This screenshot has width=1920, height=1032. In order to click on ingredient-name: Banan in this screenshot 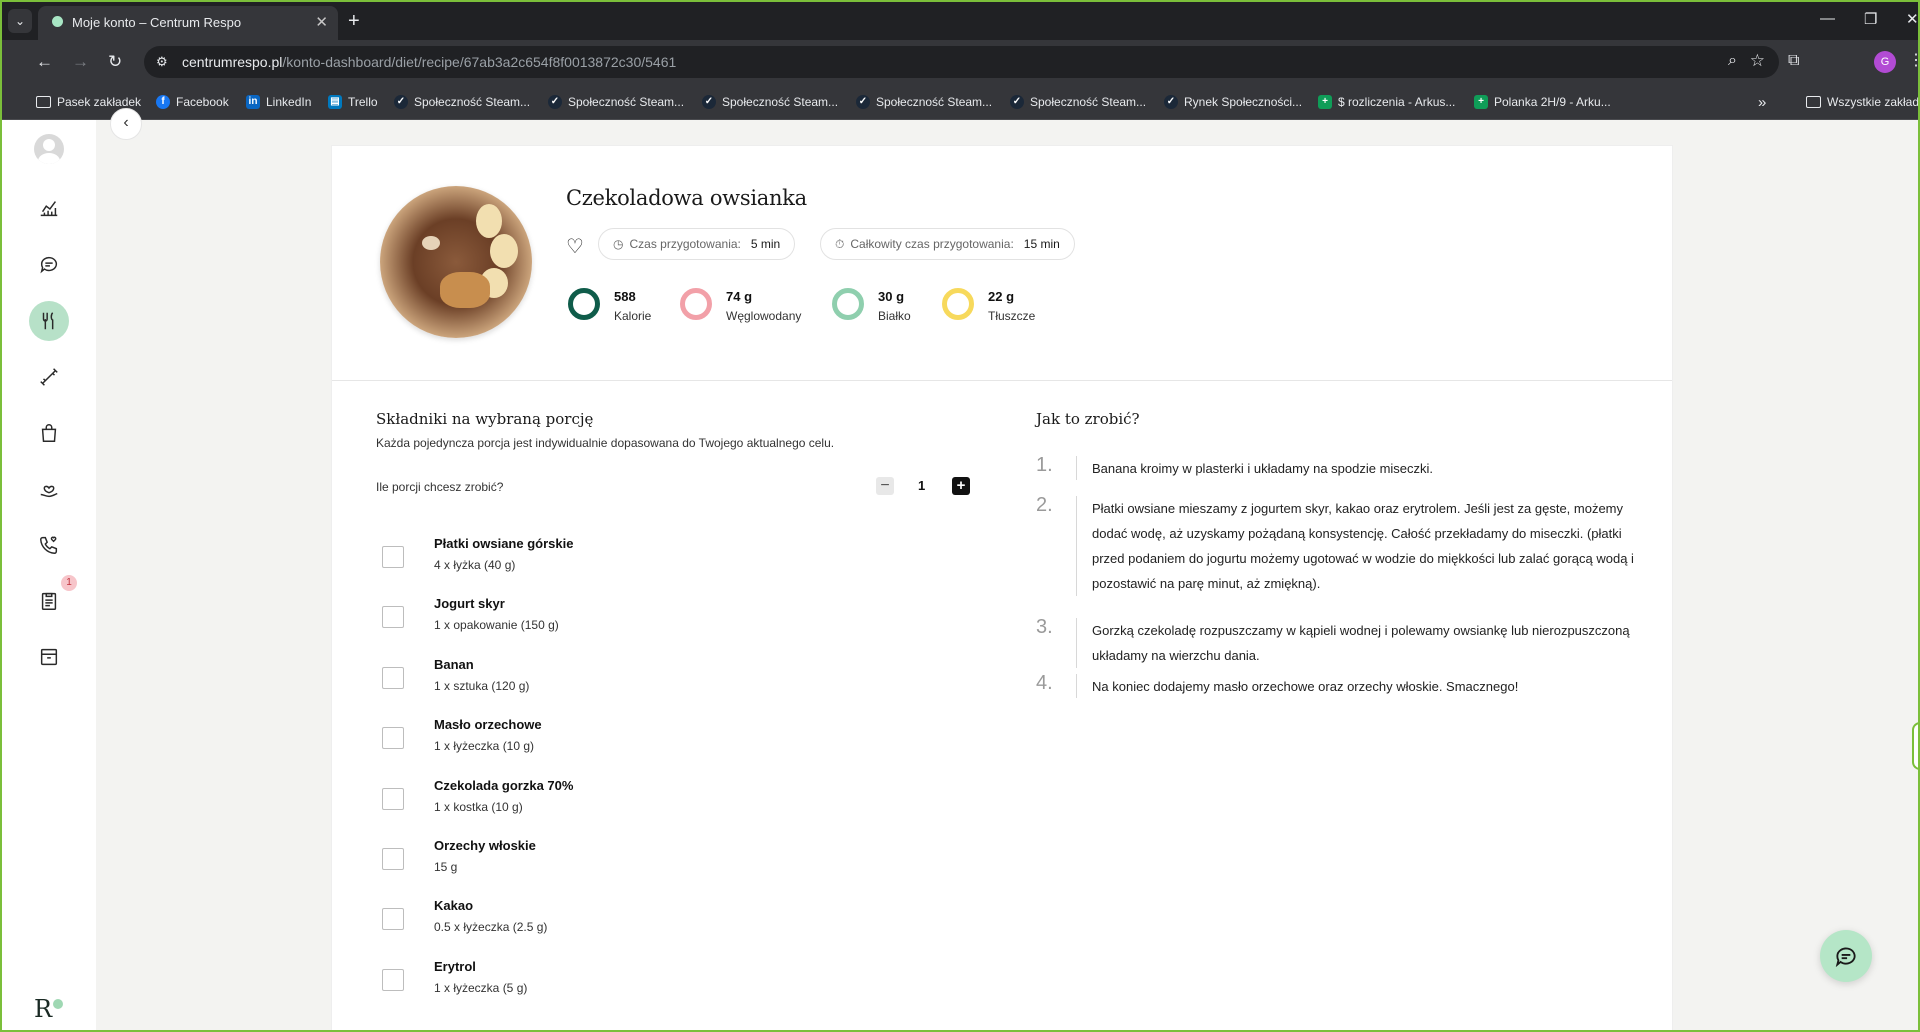, I will do `click(454, 664)`.